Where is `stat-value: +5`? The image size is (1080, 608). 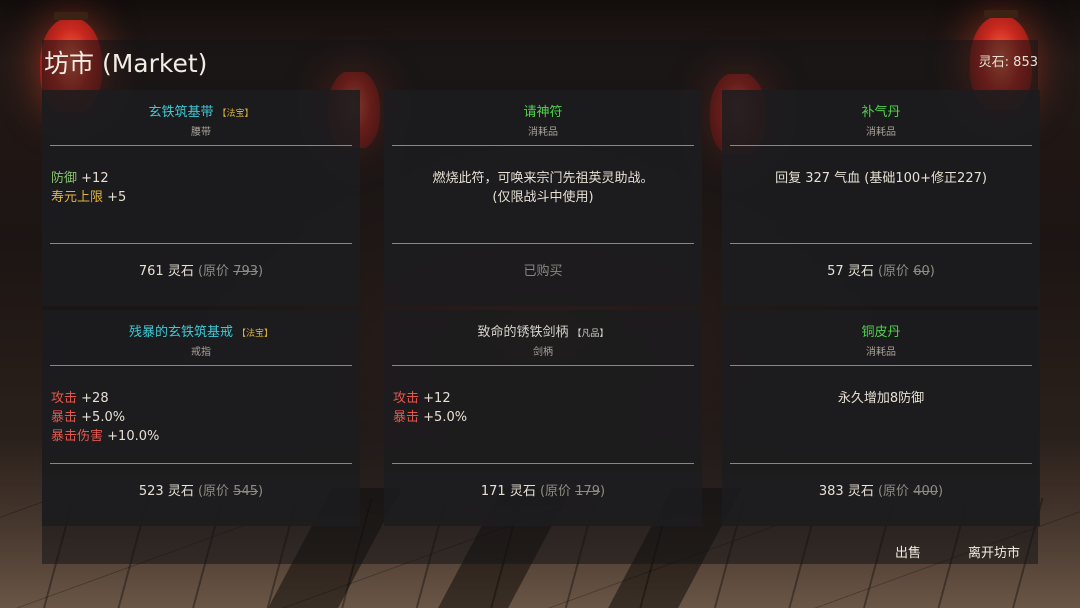
stat-value: +5 is located at coordinates (117, 197).